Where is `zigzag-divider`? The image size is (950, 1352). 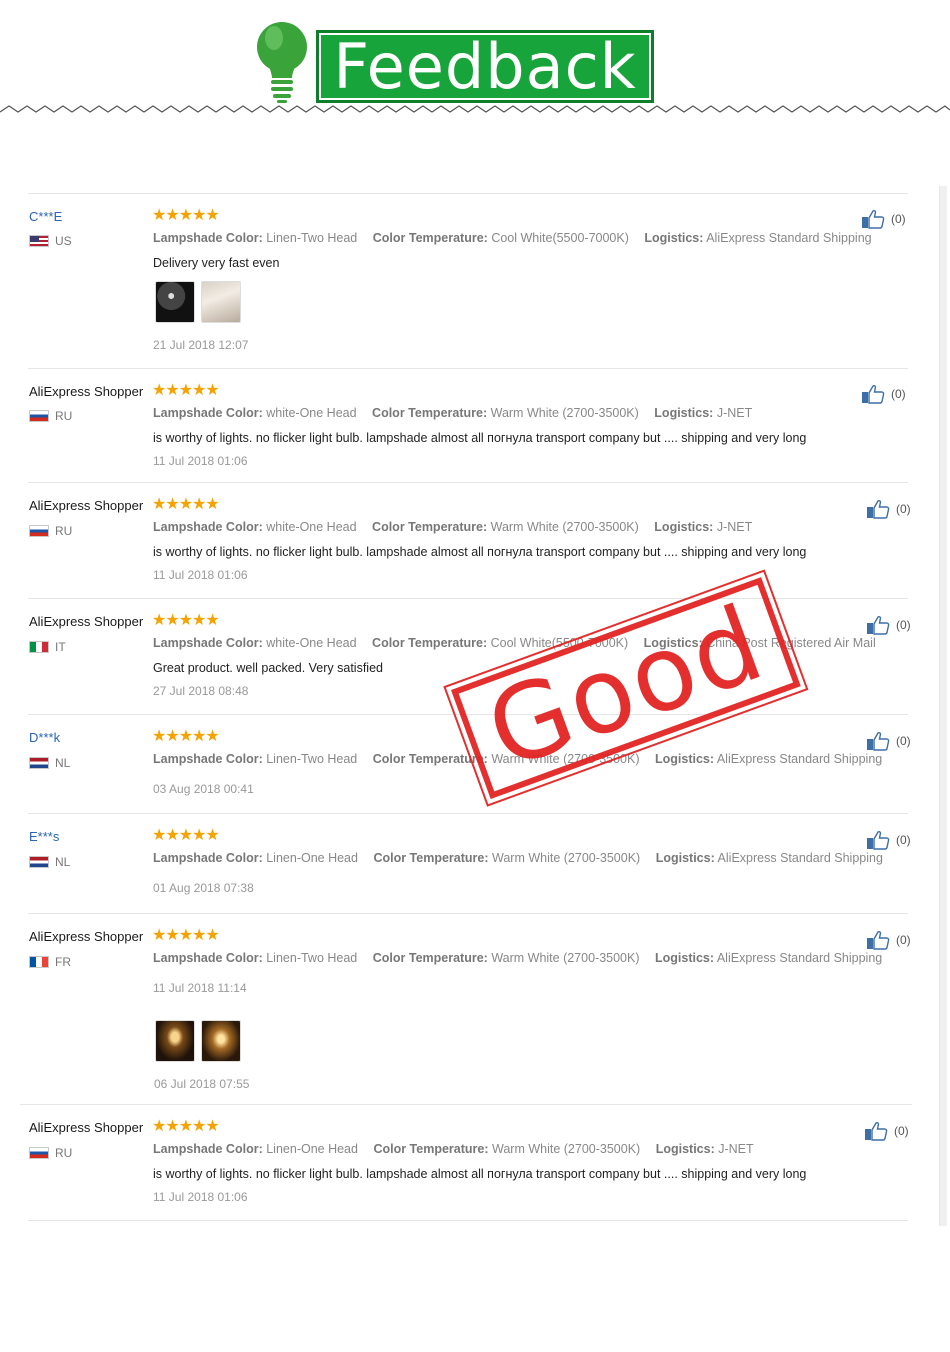
zigzag-divider is located at coordinates (475, 109).